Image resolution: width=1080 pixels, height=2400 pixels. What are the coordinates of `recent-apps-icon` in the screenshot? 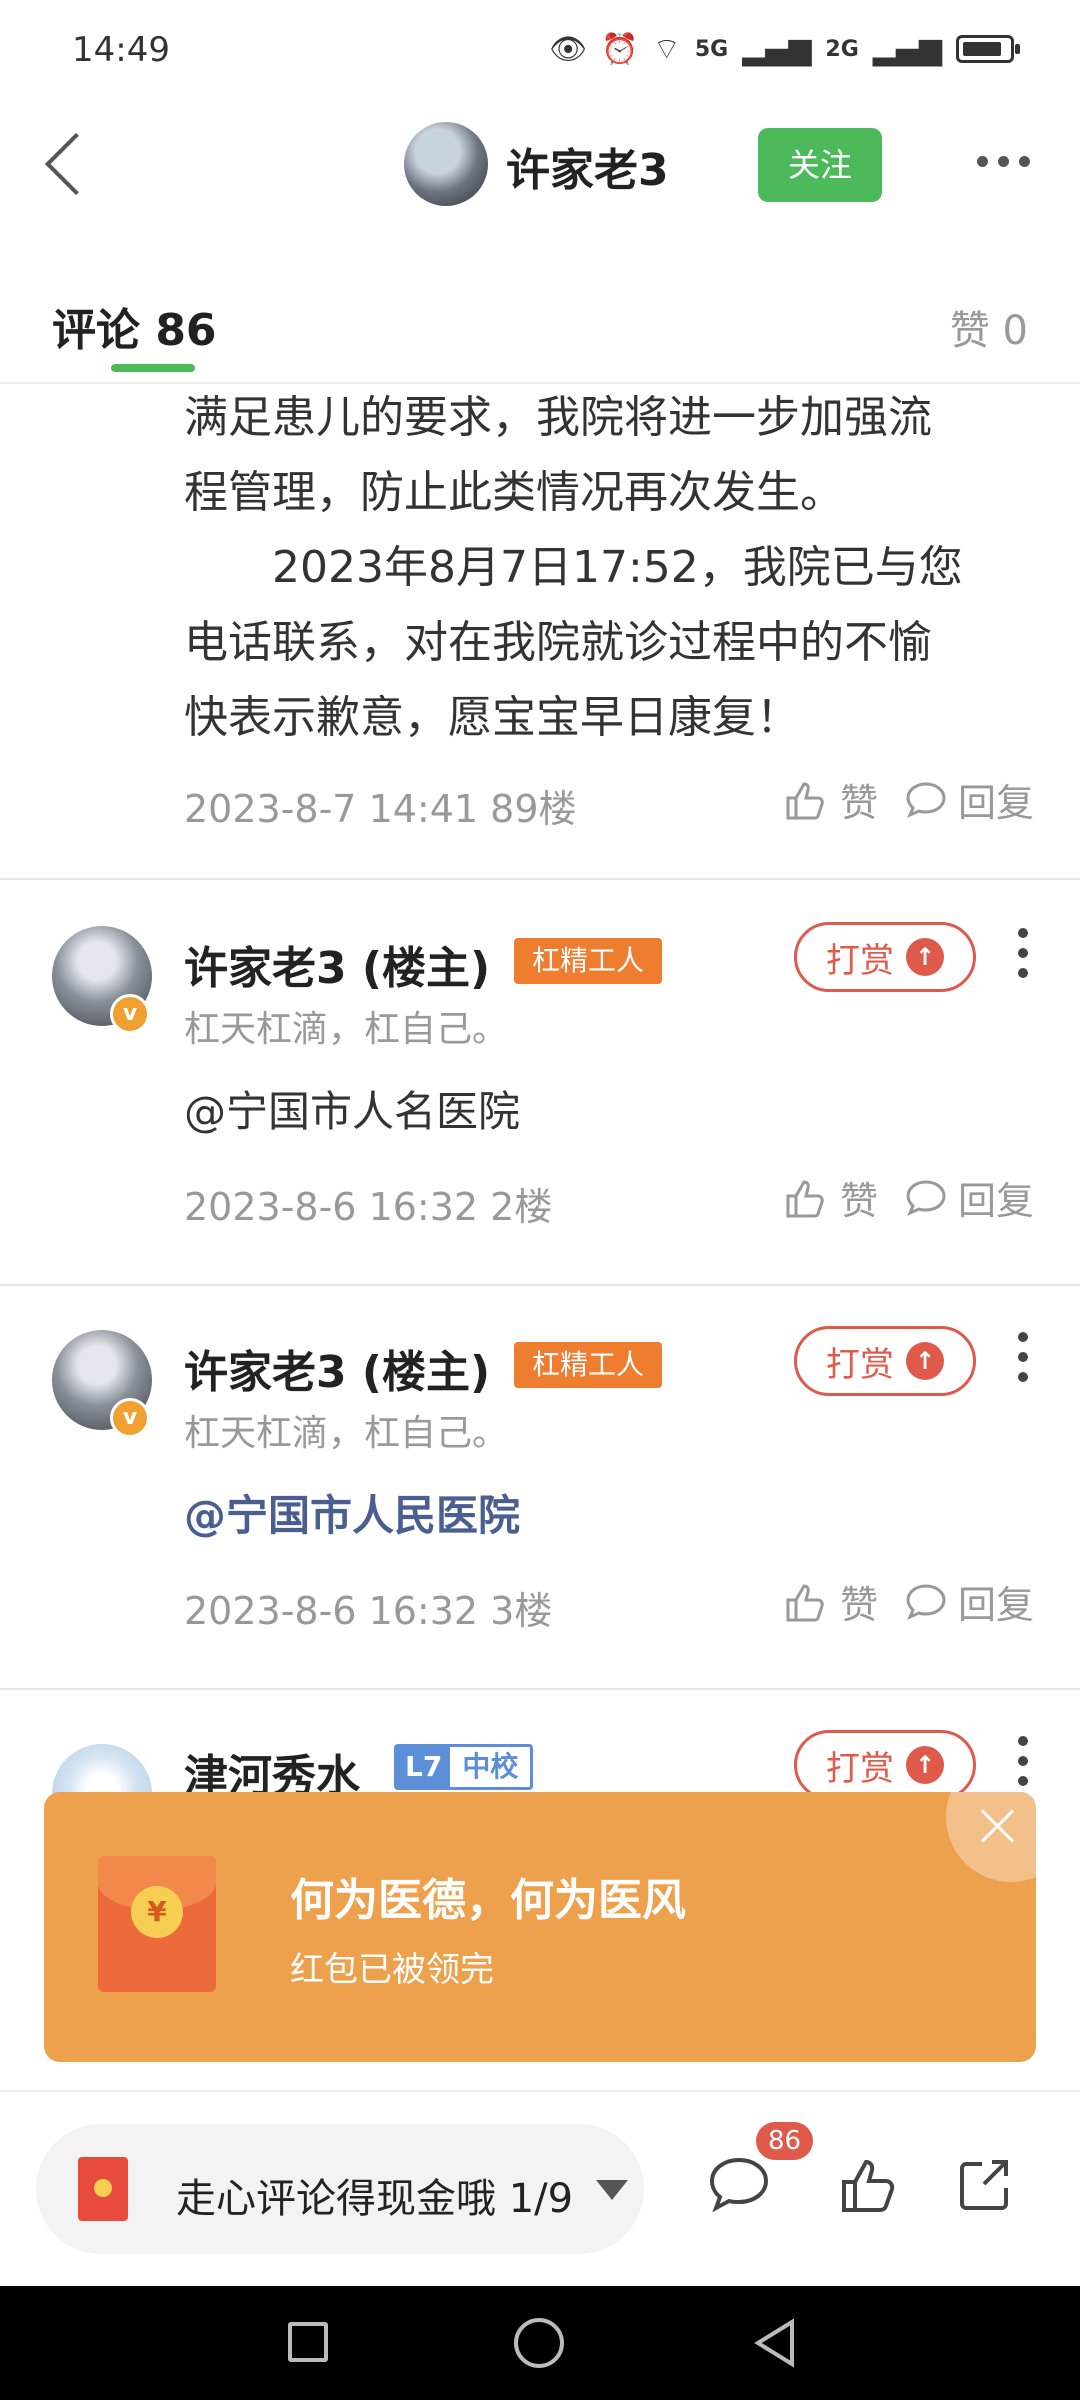 It's located at (308, 2342).